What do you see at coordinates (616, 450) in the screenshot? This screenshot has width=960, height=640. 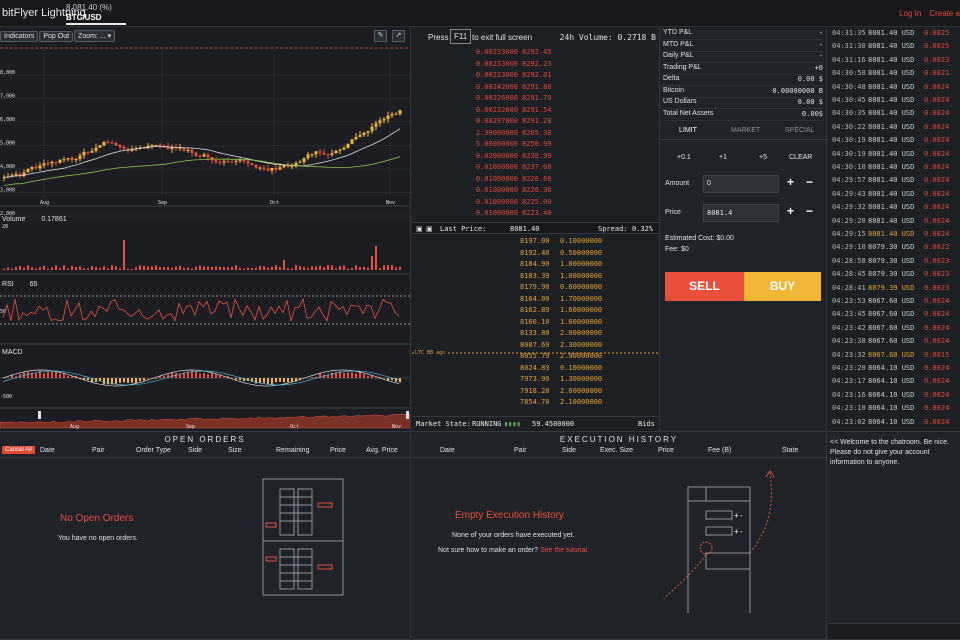 I see `column-header: Exec. Size` at bounding box center [616, 450].